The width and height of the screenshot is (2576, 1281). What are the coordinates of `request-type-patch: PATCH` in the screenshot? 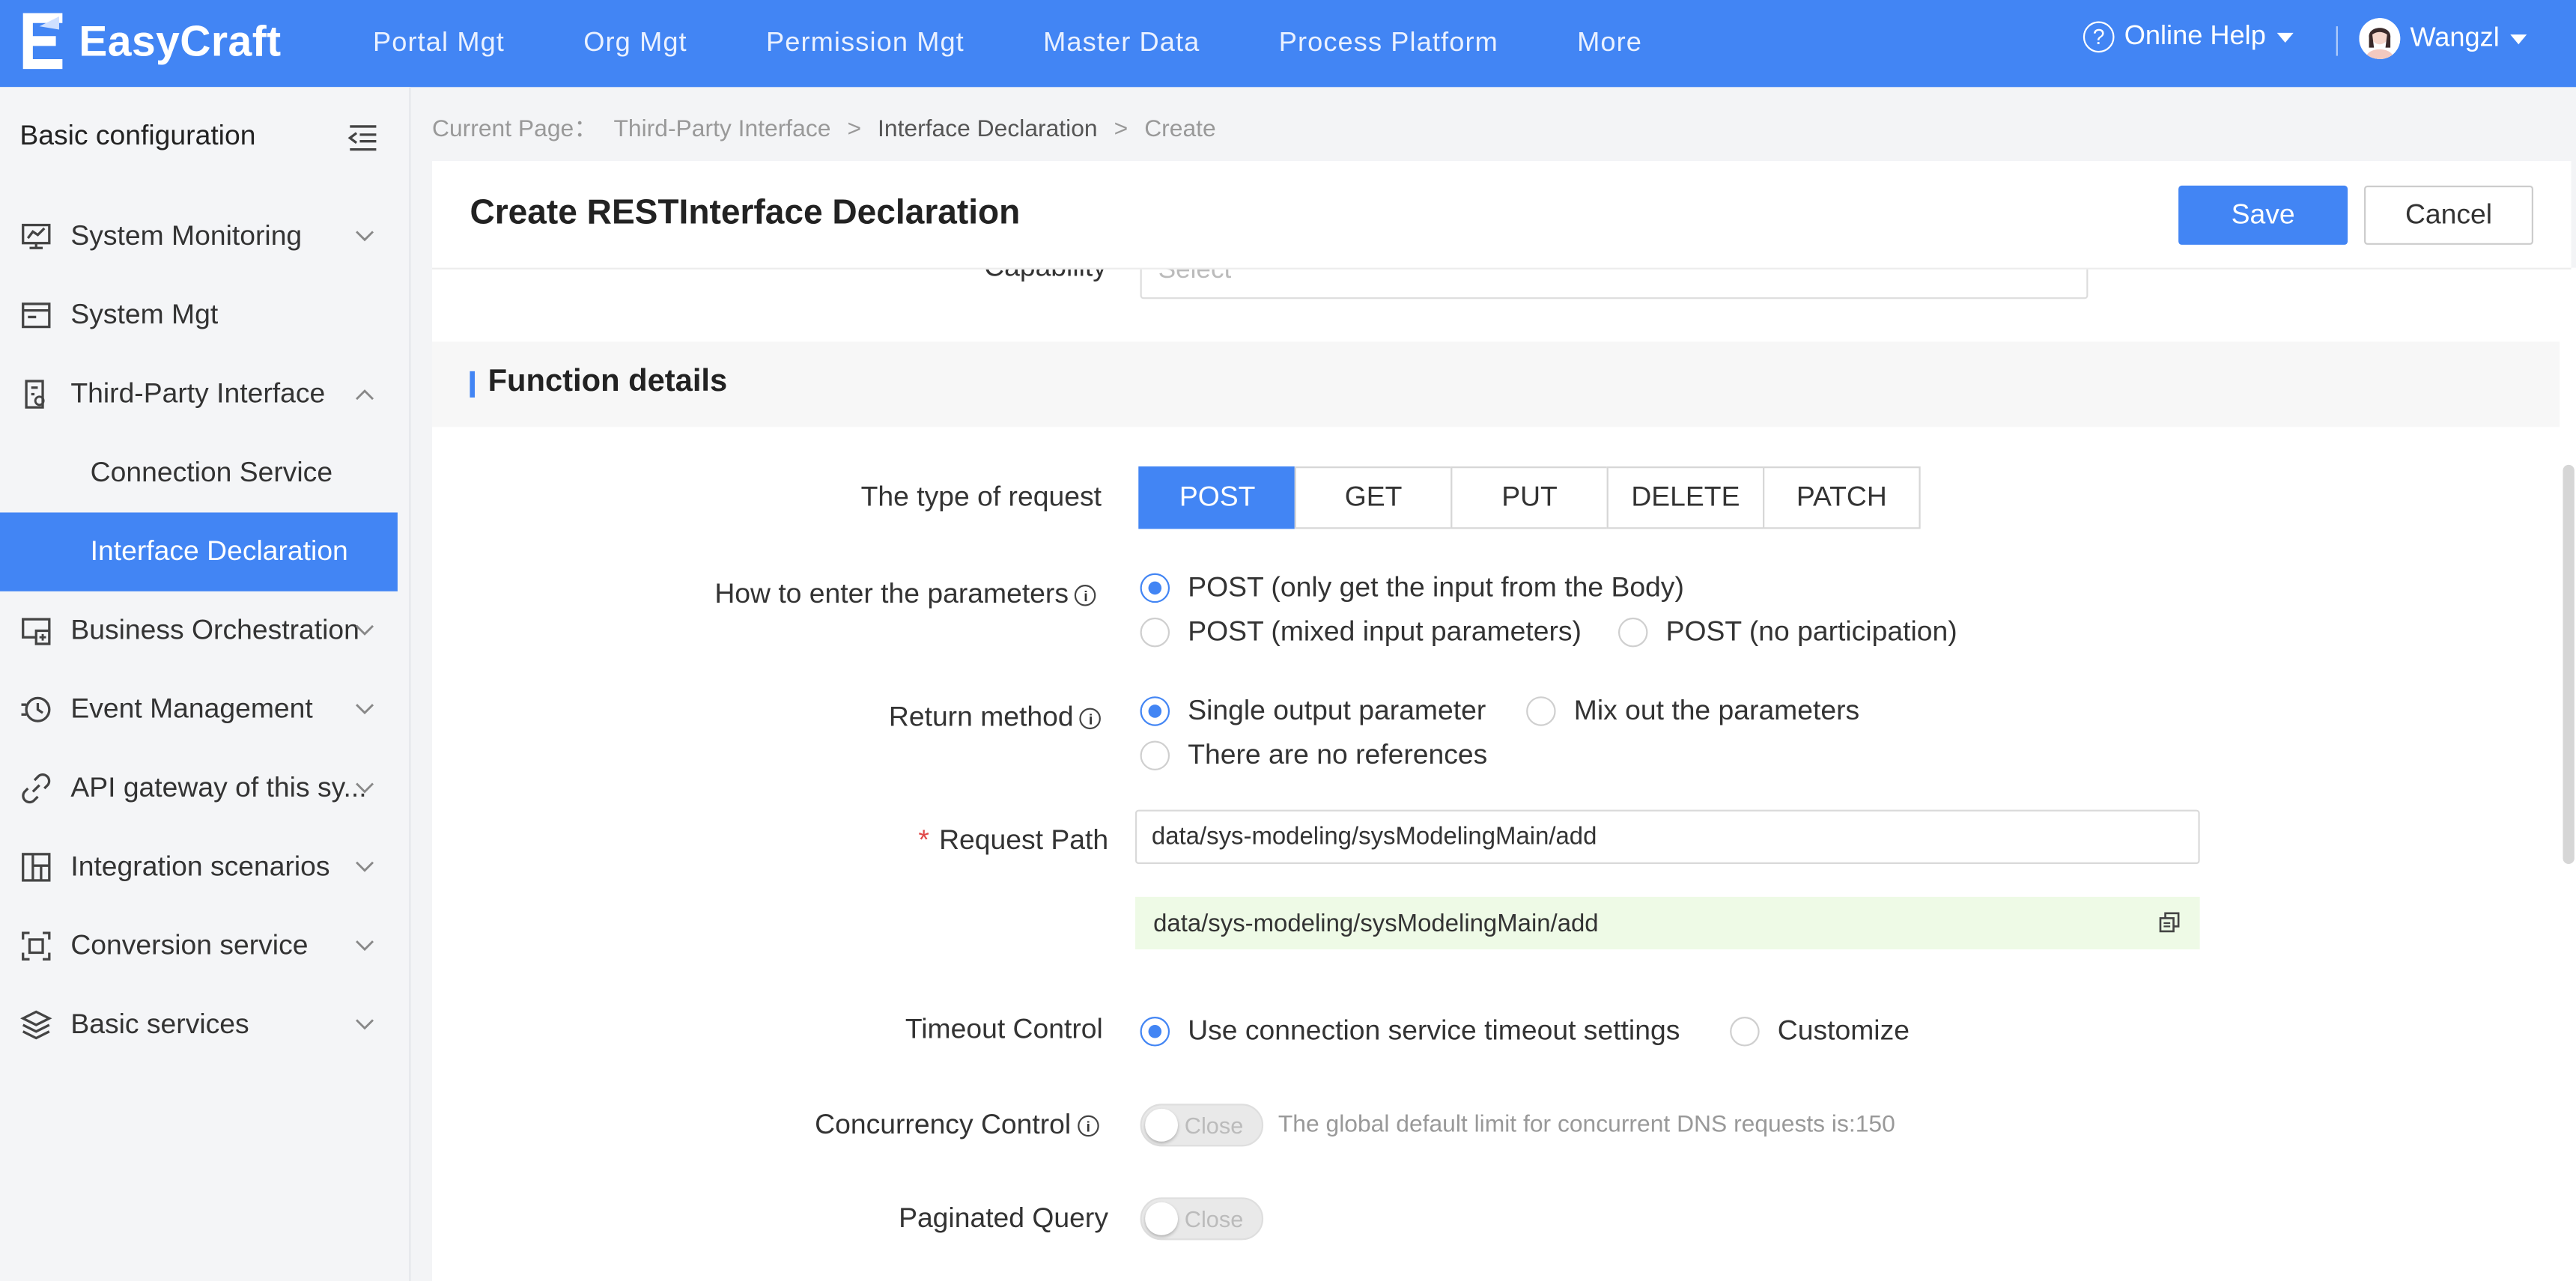 It's located at (1842, 497).